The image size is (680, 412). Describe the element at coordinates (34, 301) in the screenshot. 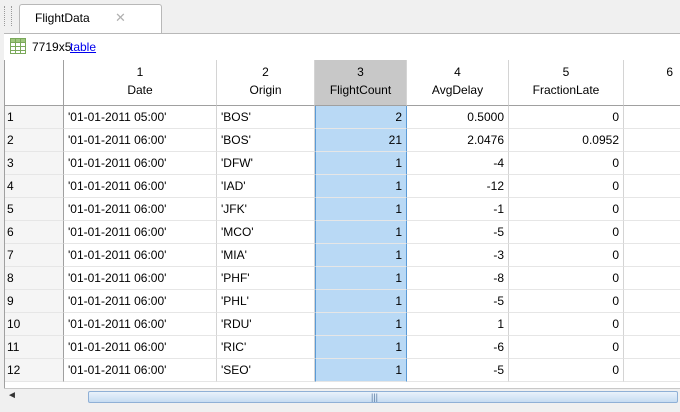

I see `row-index: 9` at that location.